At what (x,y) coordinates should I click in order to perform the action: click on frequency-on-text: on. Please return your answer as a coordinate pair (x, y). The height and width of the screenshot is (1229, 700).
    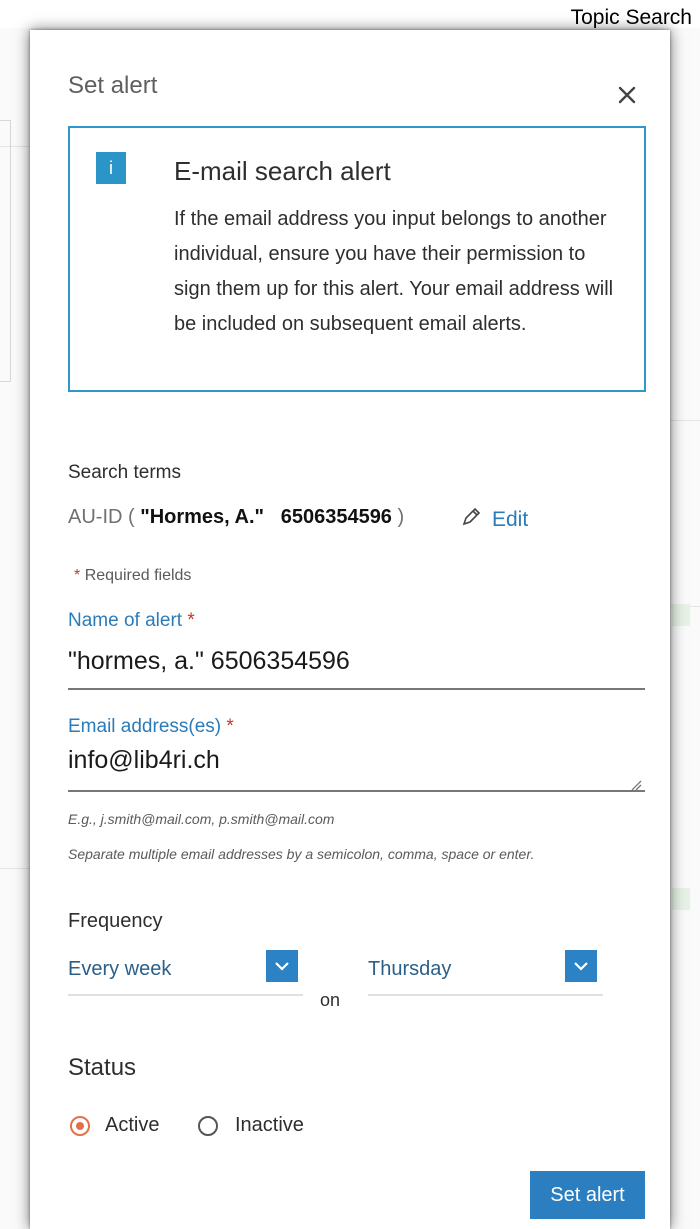
    Looking at the image, I should click on (330, 1000).